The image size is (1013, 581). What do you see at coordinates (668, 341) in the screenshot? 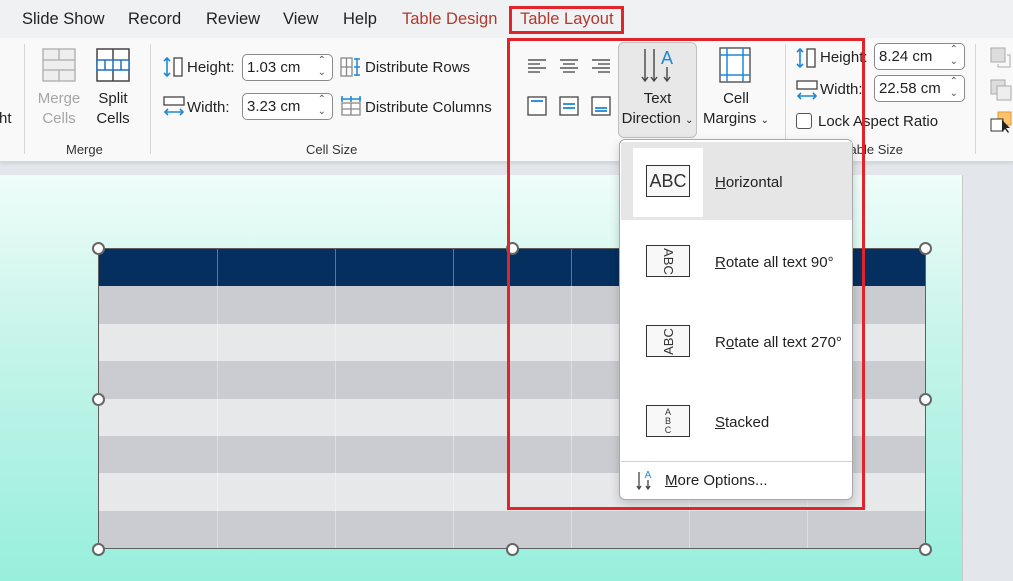
I see `rotate-270-text-icon: ABC` at bounding box center [668, 341].